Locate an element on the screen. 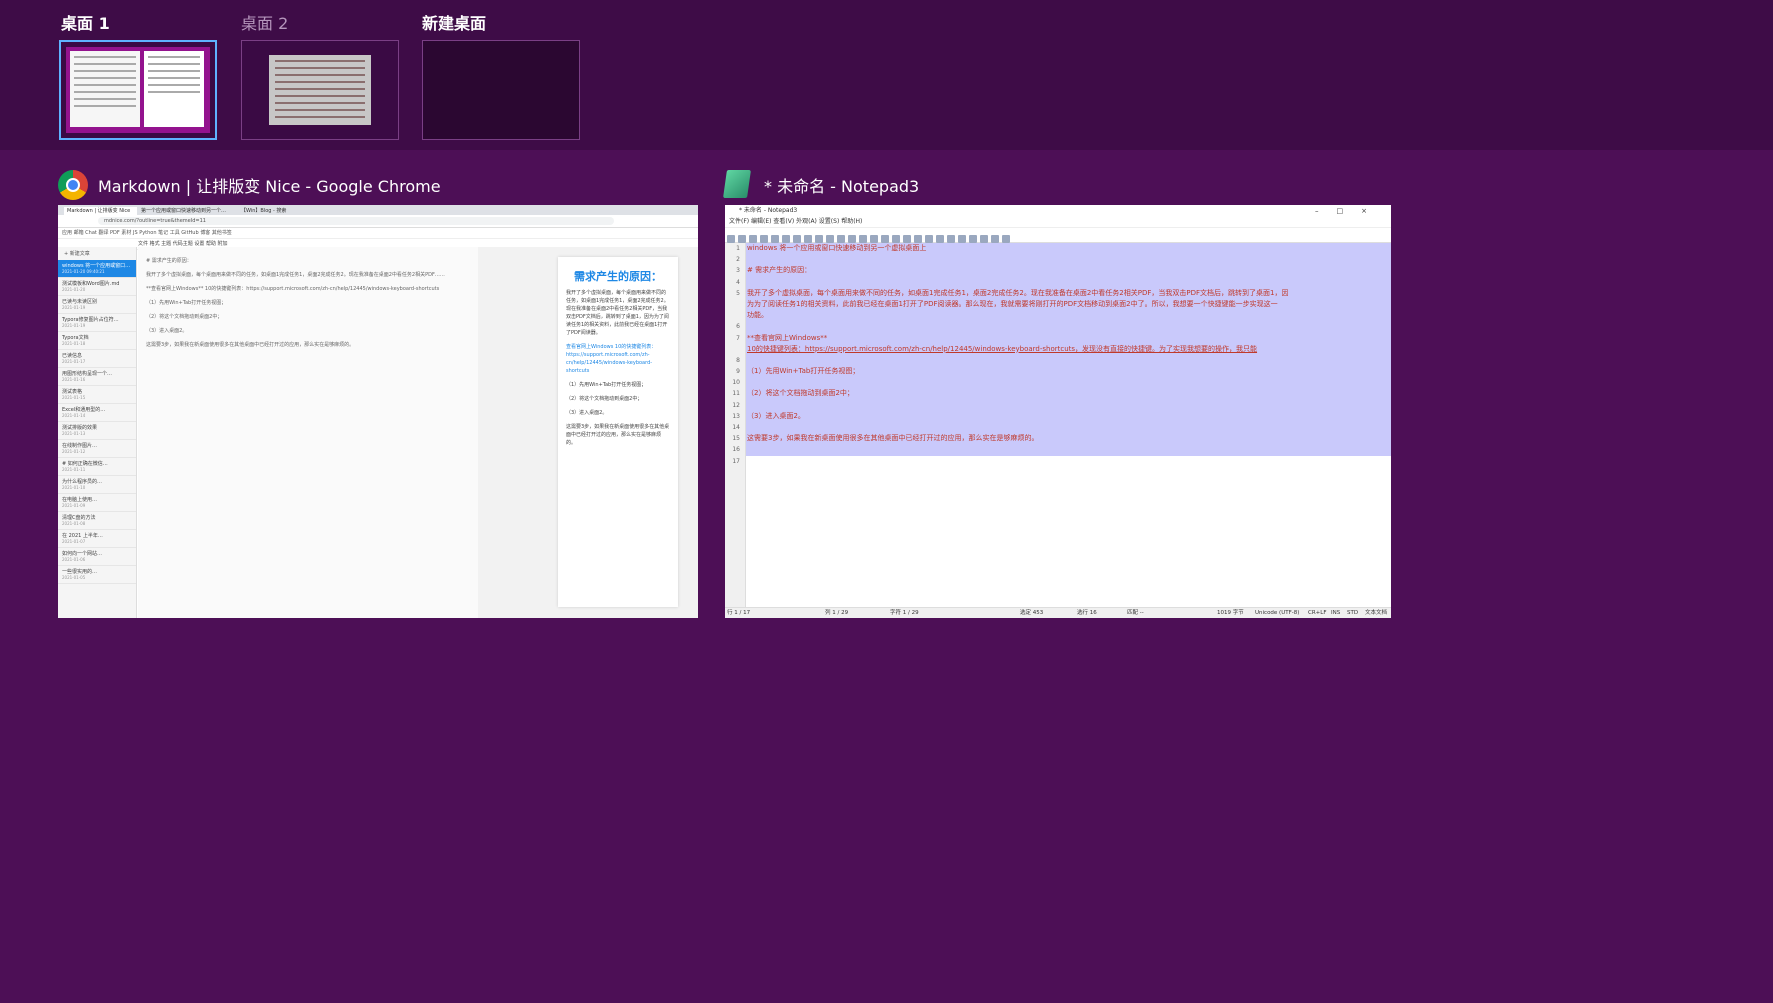 The width and height of the screenshot is (1773, 1003). status-type: 文本文档 is located at coordinates (1376, 613).